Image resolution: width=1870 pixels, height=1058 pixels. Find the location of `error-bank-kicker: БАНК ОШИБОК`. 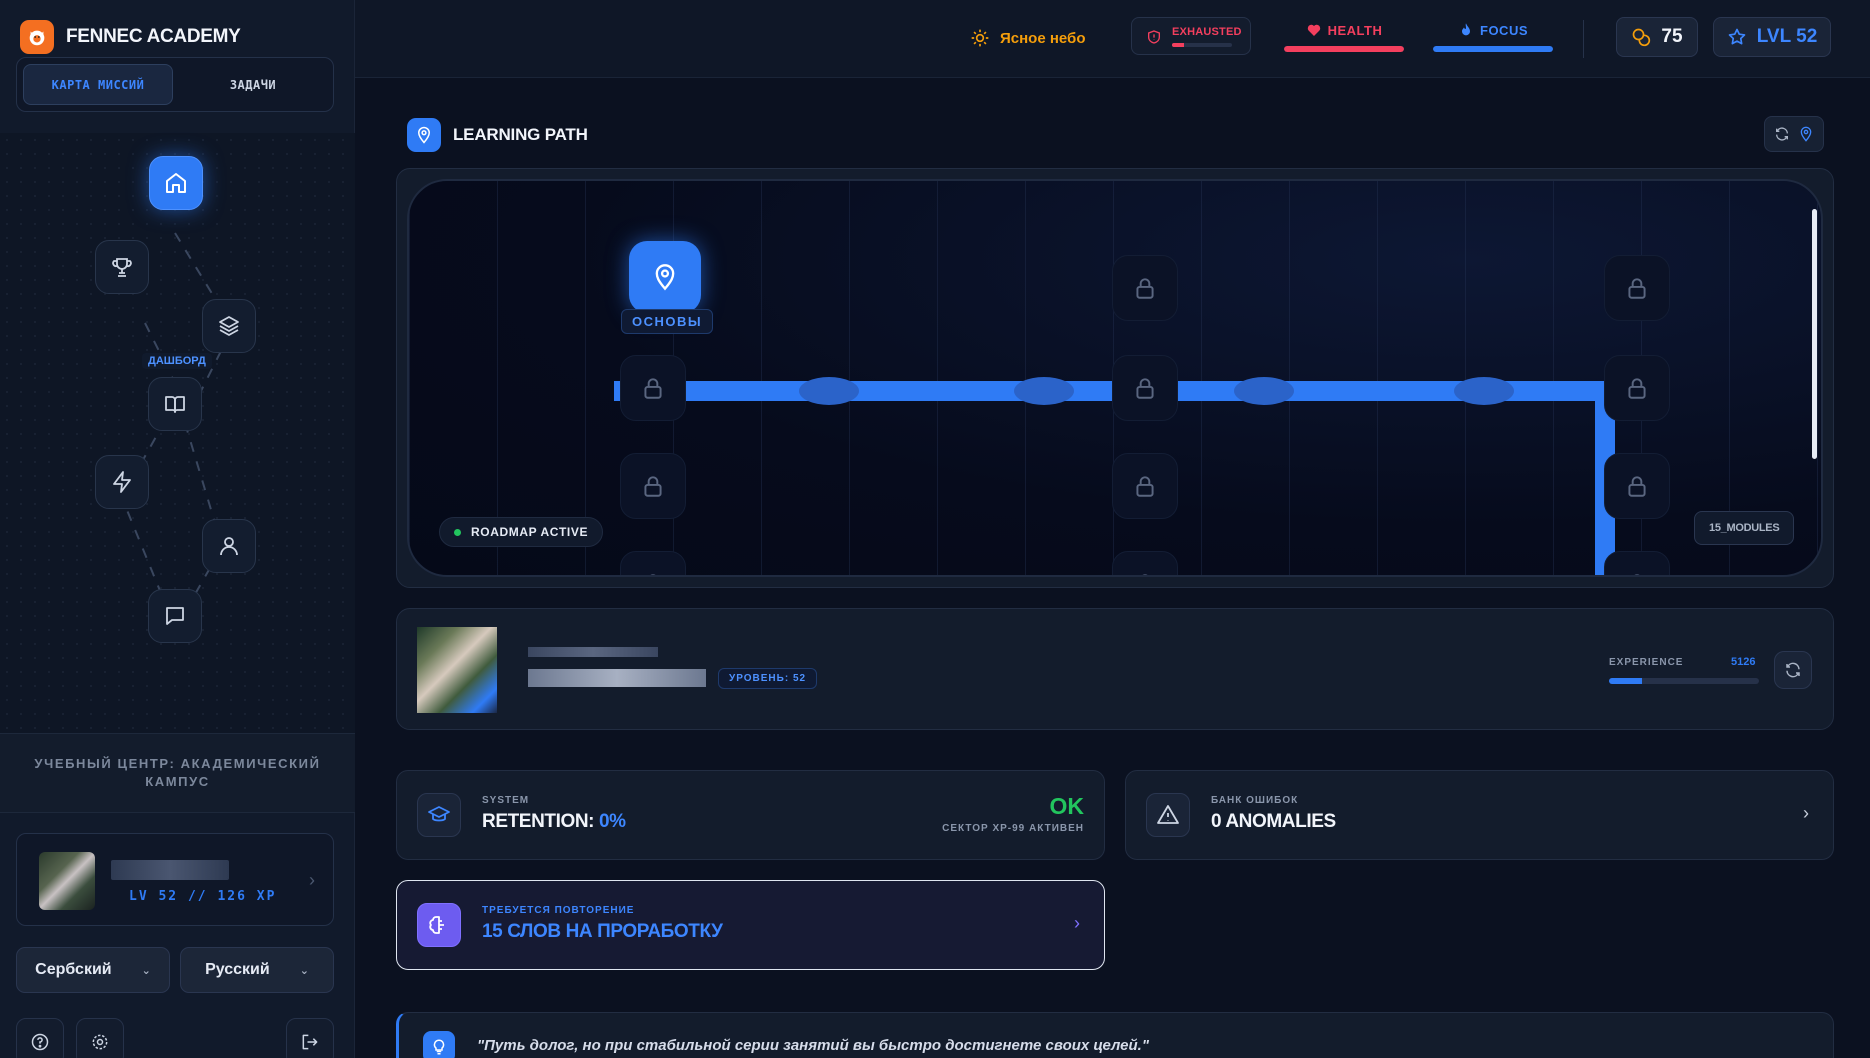

error-bank-kicker: БАНК ОШИБОК is located at coordinates (1255, 800).